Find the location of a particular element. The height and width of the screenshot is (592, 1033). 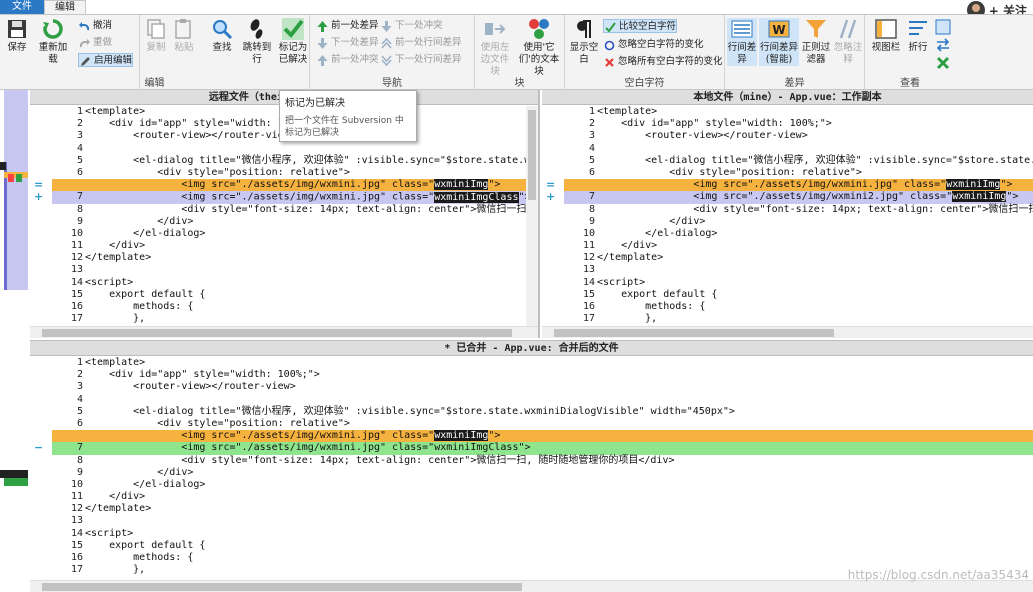

mine-hscroll is located at coordinates (787, 332).